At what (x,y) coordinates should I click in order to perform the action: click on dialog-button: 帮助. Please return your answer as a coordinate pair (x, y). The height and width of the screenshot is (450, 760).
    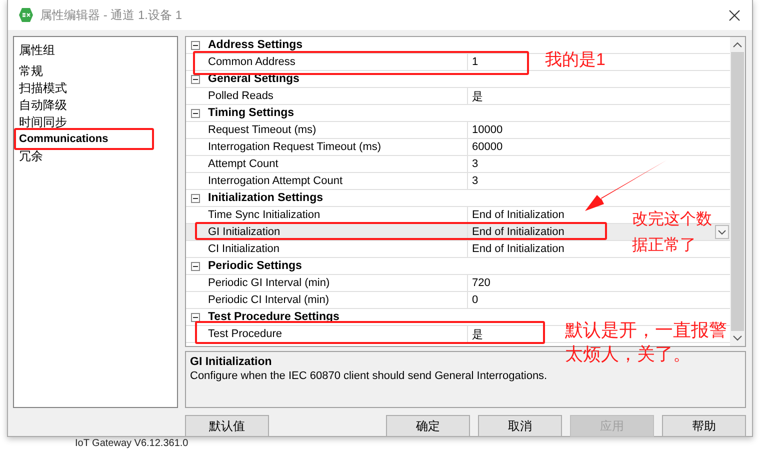
    Looking at the image, I should click on (704, 426).